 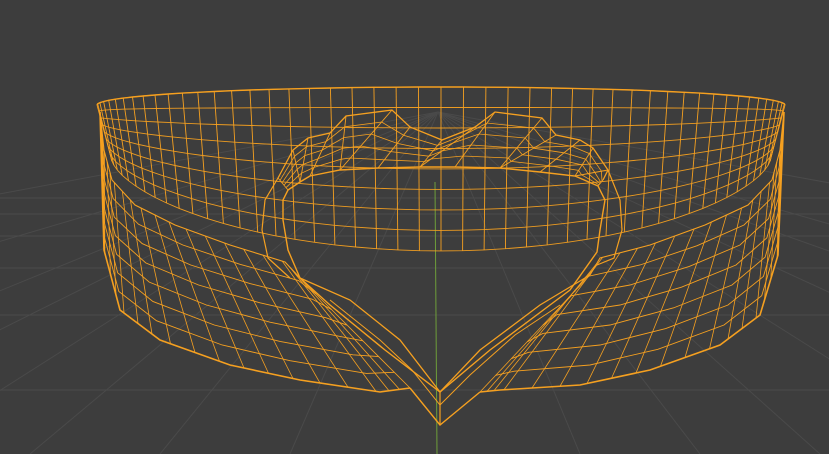 I want to click on grid-line, so click(x=509, y=282).